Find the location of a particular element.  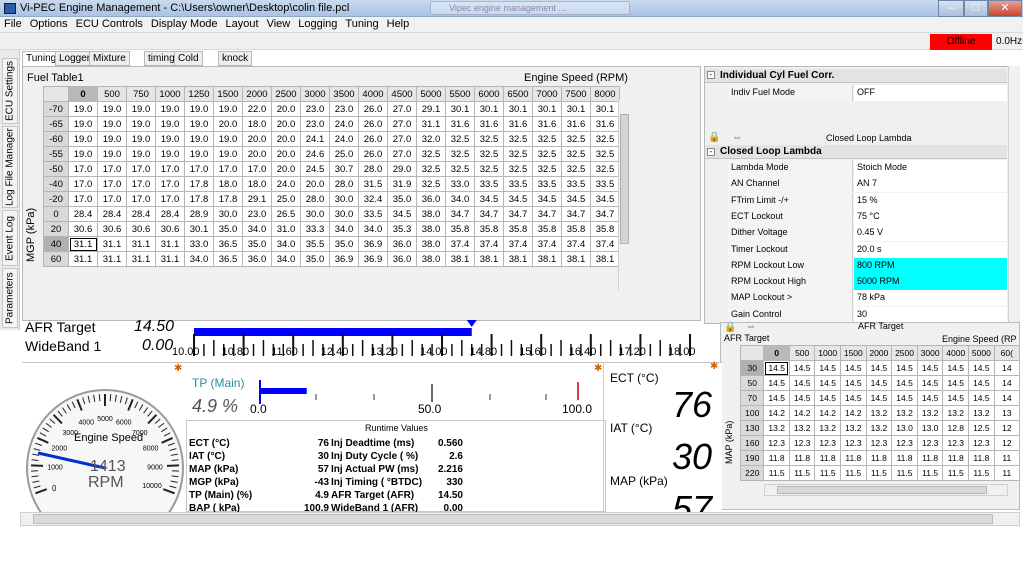

menu-logging: Logging is located at coordinates (317, 24).